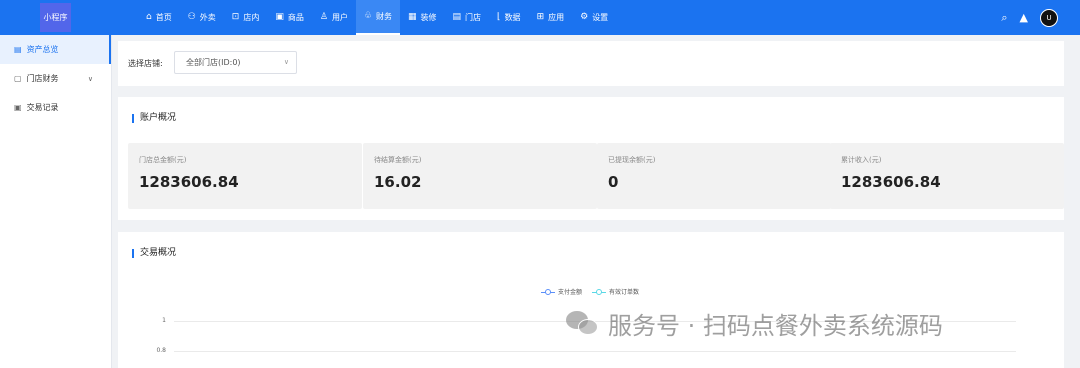 This screenshot has width=1080, height=368. I want to click on nav-item: ▦ 装修, so click(422, 17).